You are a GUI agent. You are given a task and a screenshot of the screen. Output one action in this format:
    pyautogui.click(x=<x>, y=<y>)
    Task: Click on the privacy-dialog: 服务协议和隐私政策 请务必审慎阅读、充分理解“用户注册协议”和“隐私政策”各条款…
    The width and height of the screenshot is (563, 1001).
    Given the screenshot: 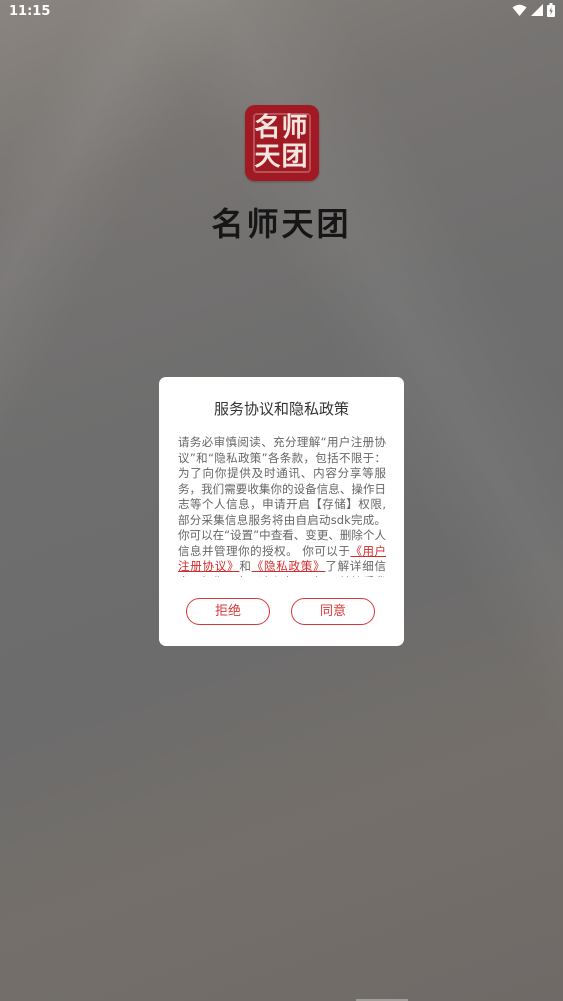 What is the action you would take?
    pyautogui.click(x=281, y=511)
    